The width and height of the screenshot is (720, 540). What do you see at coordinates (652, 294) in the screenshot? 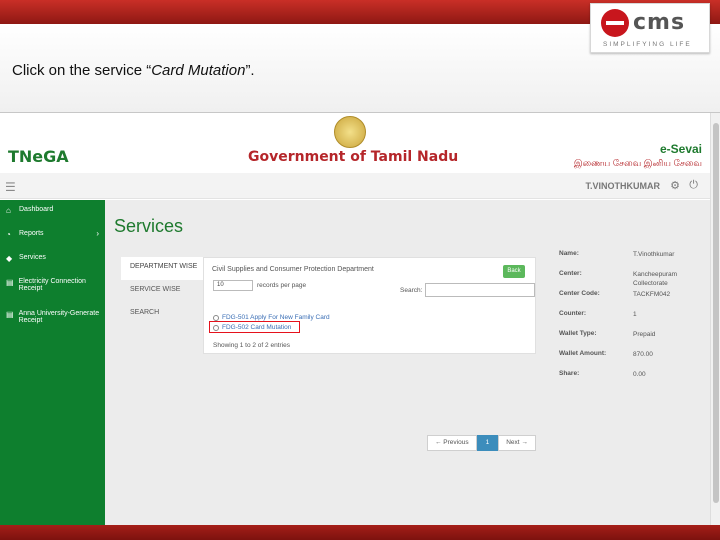
I see `info-value: TACKFM042` at bounding box center [652, 294].